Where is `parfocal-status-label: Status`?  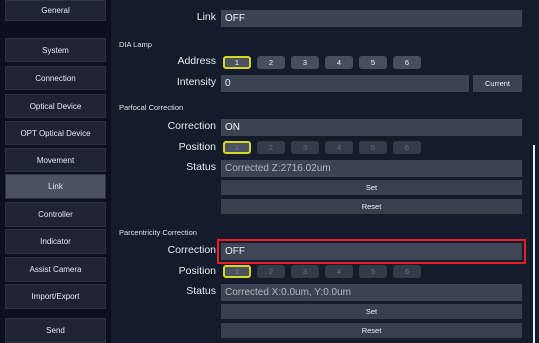
parfocal-status-label: Status is located at coordinates (201, 167).